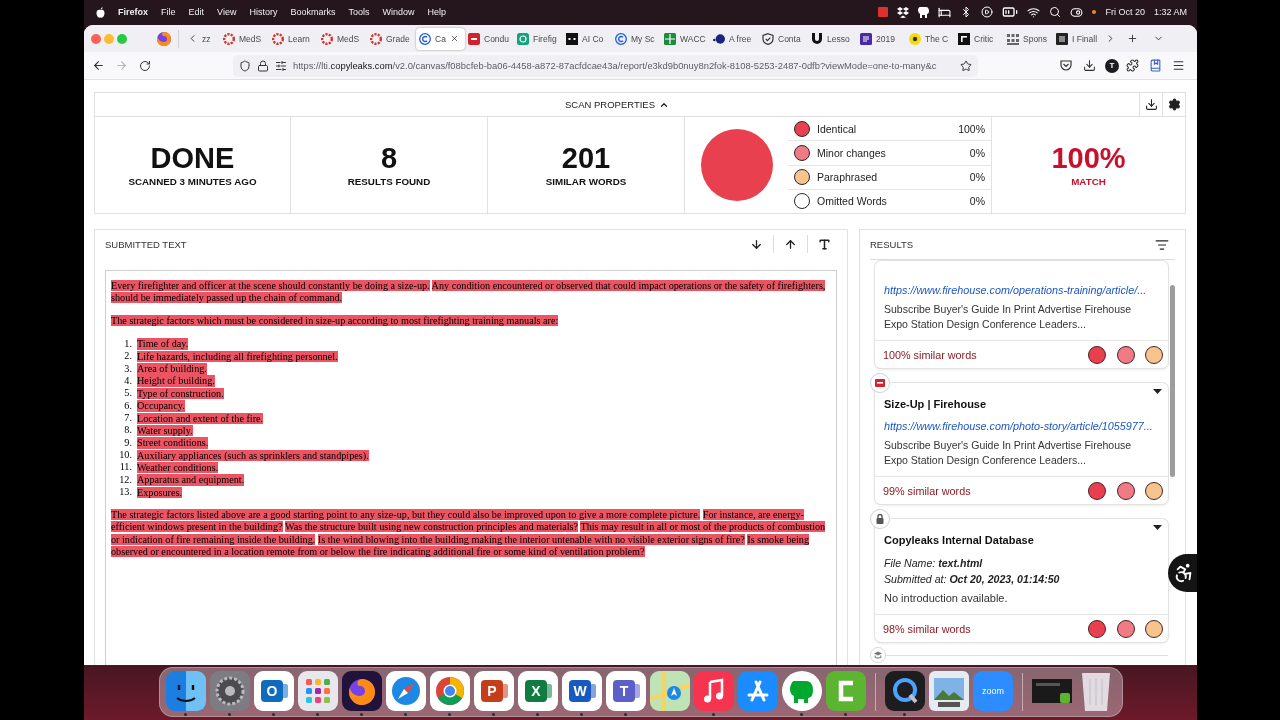 The width and height of the screenshot is (1280, 720). What do you see at coordinates (1172, 381) in the screenshot?
I see `scrollbar-thumb` at bounding box center [1172, 381].